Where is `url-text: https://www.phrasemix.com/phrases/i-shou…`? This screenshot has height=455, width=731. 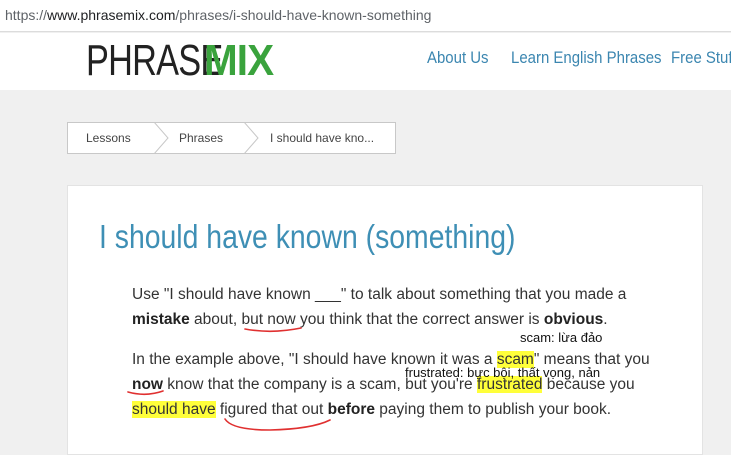 url-text: https://www.phrasemix.com/phrases/i-shou… is located at coordinates (218, 15).